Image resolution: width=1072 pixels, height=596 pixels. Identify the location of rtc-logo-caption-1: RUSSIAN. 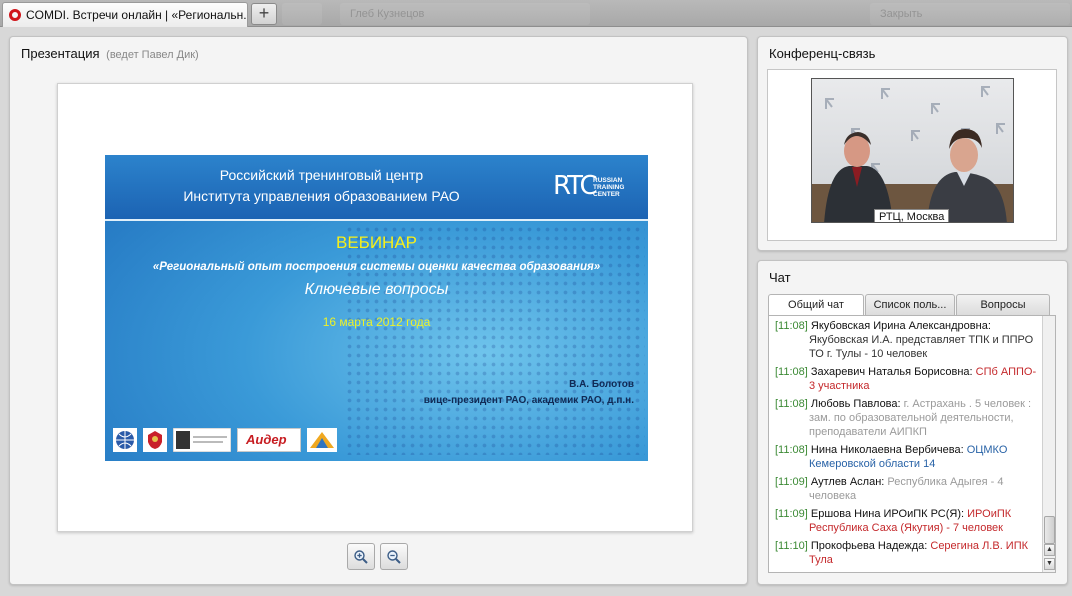
(608, 180).